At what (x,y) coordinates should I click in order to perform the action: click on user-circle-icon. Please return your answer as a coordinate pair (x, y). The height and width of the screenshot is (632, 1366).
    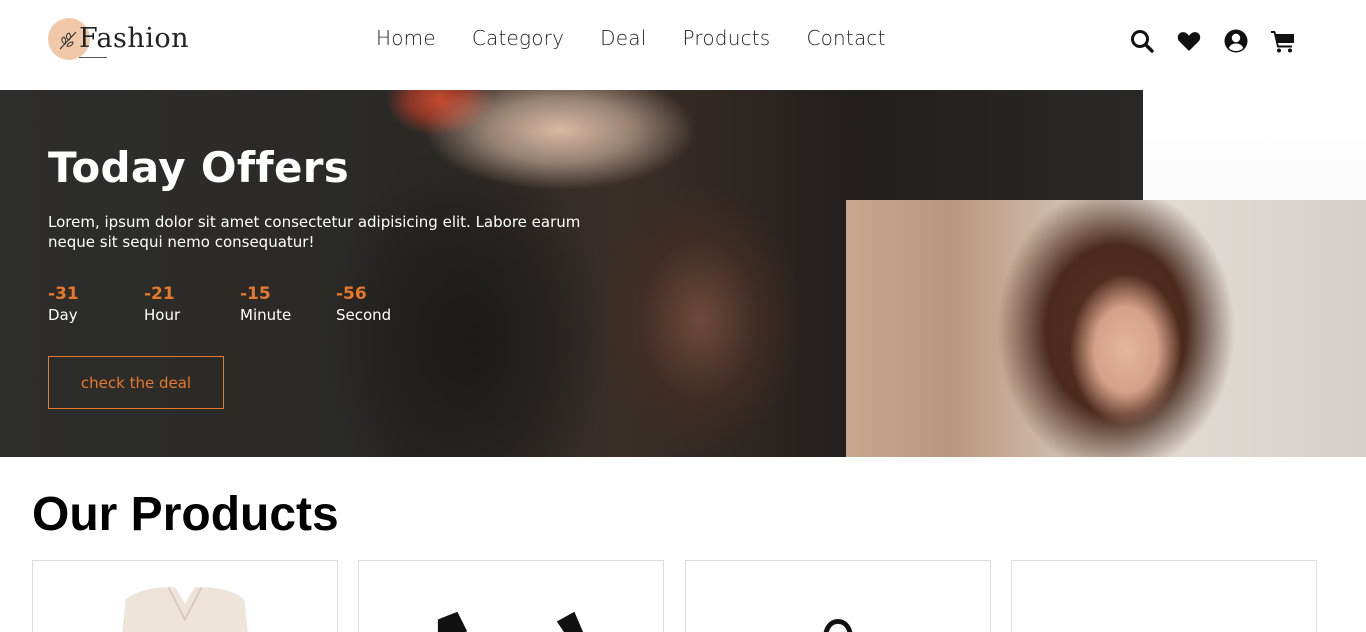
    Looking at the image, I should click on (1236, 41).